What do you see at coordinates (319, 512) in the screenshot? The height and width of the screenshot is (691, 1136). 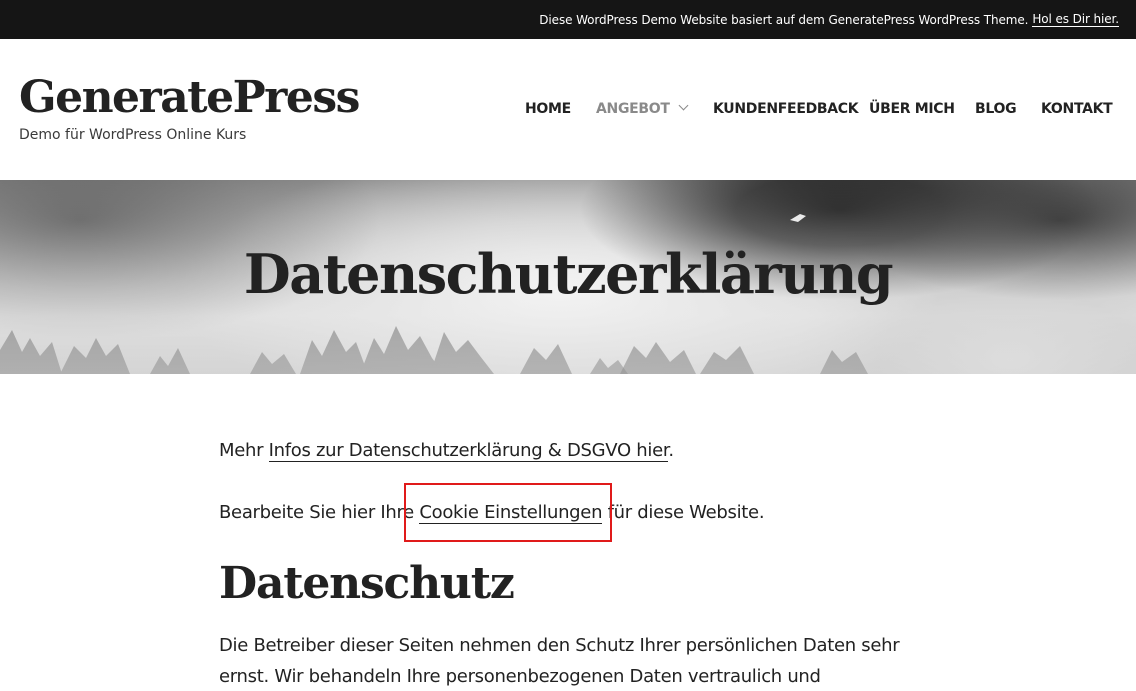 I see `cookie-paragraph-prefix: Bearbeite Sie hier Ihre` at bounding box center [319, 512].